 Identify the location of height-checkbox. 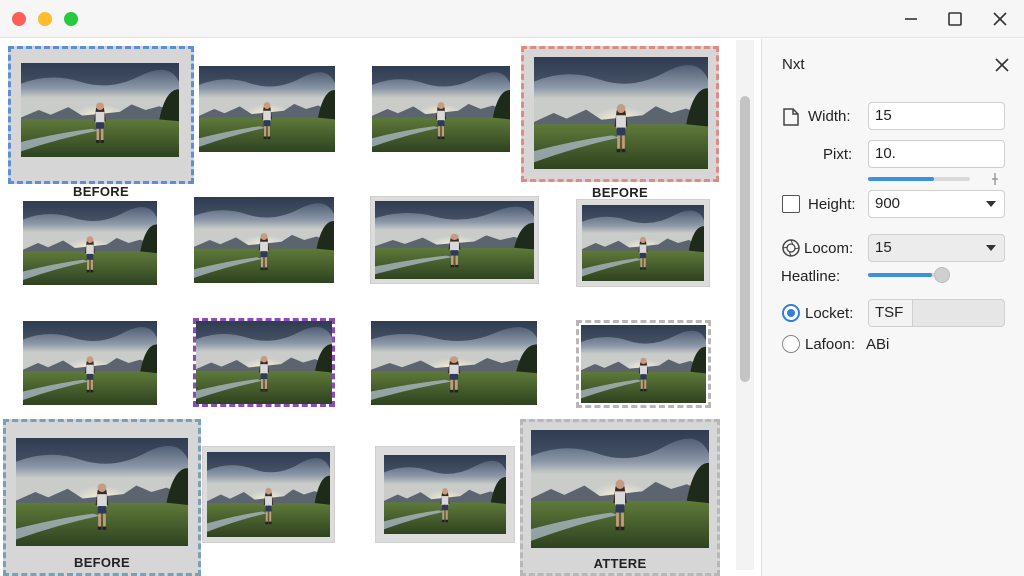
(791, 204).